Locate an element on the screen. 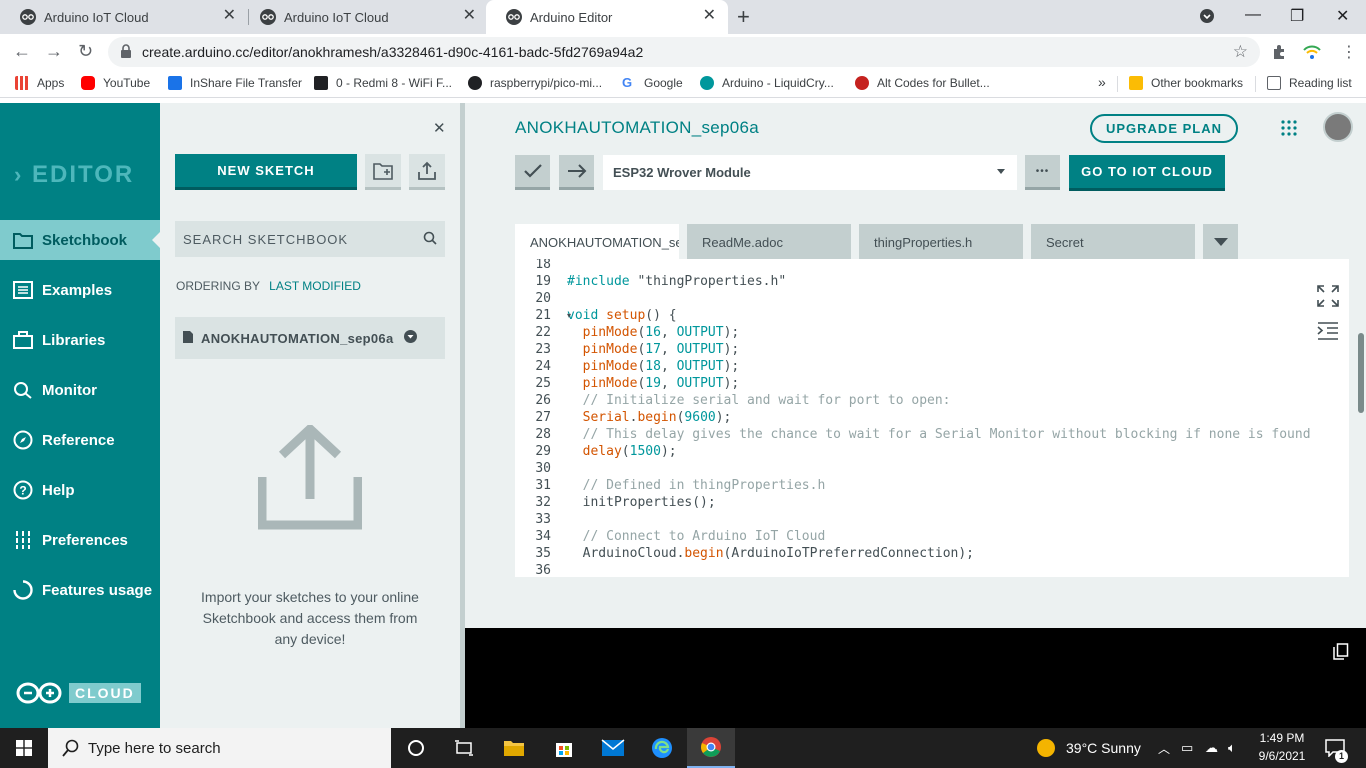  reading-list: Reading list is located at coordinates (1309, 83).